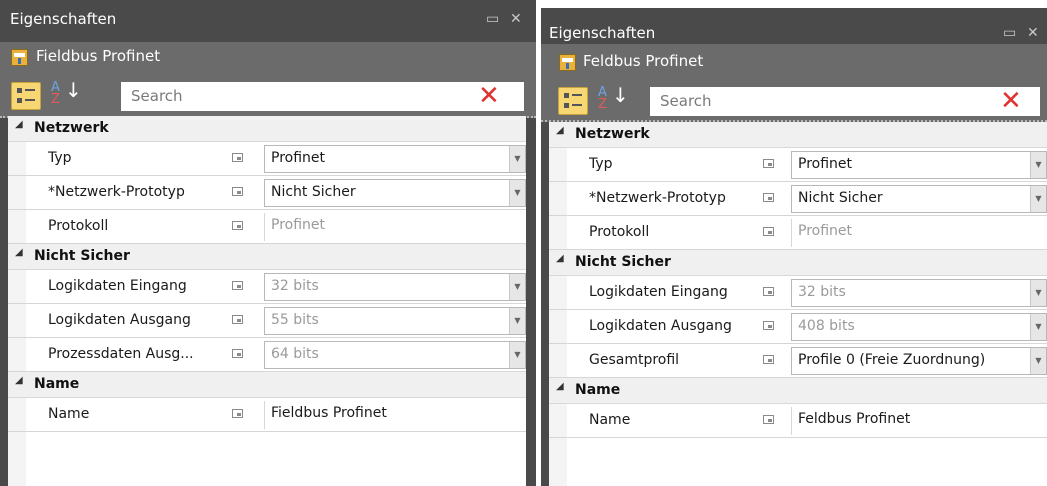 Image resolution: width=1047 pixels, height=486 pixels. What do you see at coordinates (57, 384) in the screenshot?
I see `category-label: Name` at bounding box center [57, 384].